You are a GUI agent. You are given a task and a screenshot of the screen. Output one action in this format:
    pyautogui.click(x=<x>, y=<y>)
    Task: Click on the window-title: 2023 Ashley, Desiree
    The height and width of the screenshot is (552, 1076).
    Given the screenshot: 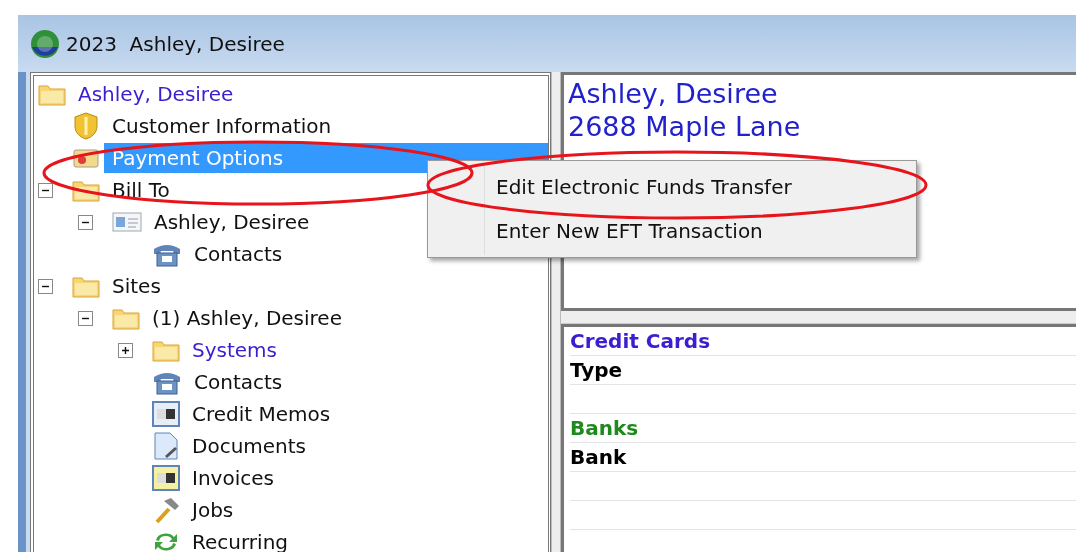 What is the action you would take?
    pyautogui.click(x=175, y=43)
    